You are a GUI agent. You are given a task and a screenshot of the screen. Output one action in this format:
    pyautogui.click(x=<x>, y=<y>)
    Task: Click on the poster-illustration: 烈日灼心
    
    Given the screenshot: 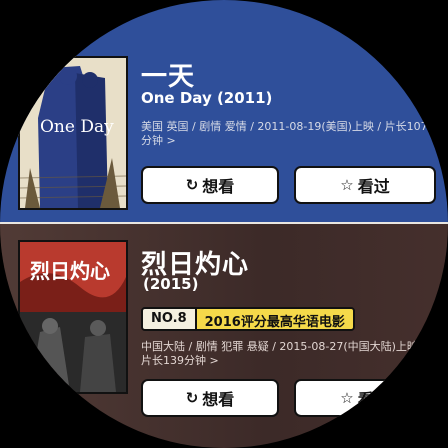 What is the action you would take?
    pyautogui.click(x=73, y=317)
    